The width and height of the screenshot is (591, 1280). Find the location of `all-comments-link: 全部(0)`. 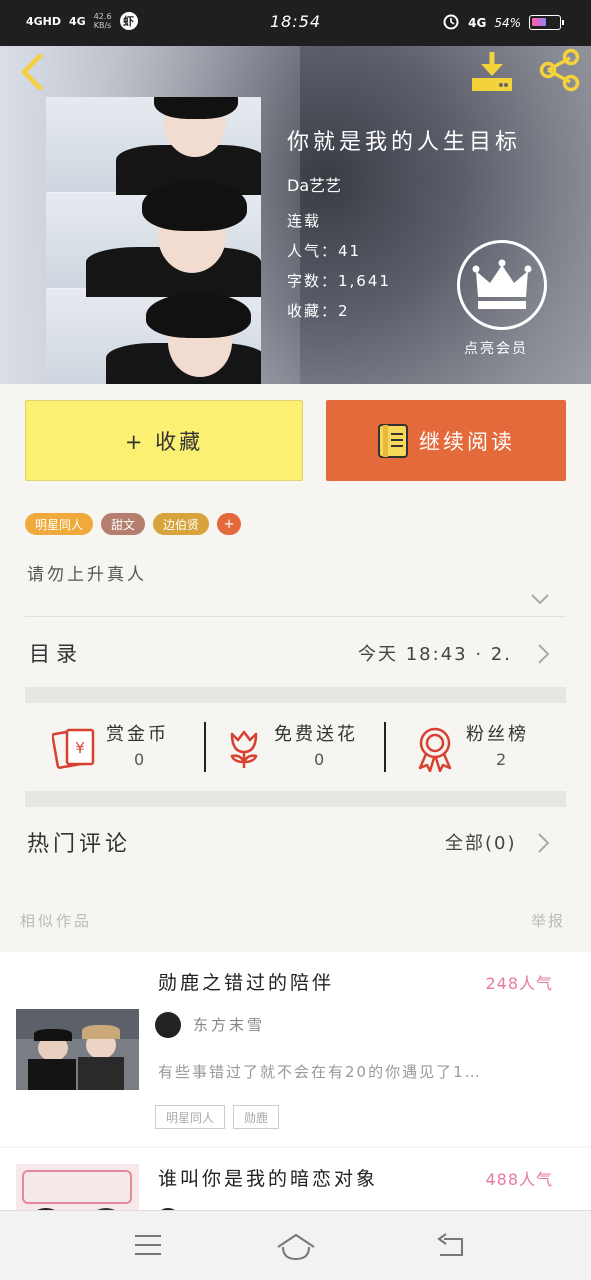

all-comments-link: 全部(0) is located at coordinates (481, 842).